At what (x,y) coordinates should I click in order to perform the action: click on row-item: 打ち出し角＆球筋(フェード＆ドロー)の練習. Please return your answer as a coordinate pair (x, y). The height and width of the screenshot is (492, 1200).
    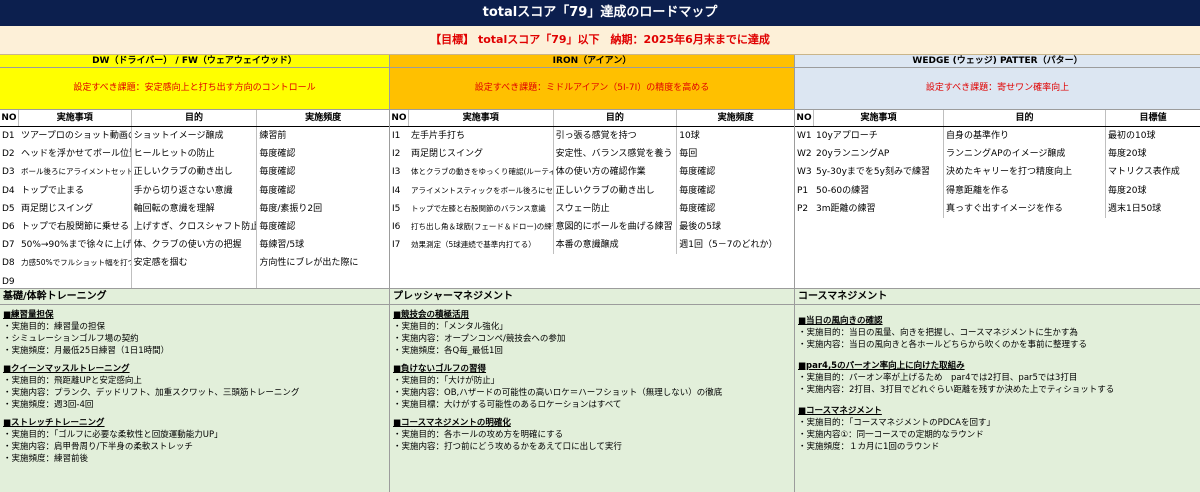
    Looking at the image, I should click on (481, 226).